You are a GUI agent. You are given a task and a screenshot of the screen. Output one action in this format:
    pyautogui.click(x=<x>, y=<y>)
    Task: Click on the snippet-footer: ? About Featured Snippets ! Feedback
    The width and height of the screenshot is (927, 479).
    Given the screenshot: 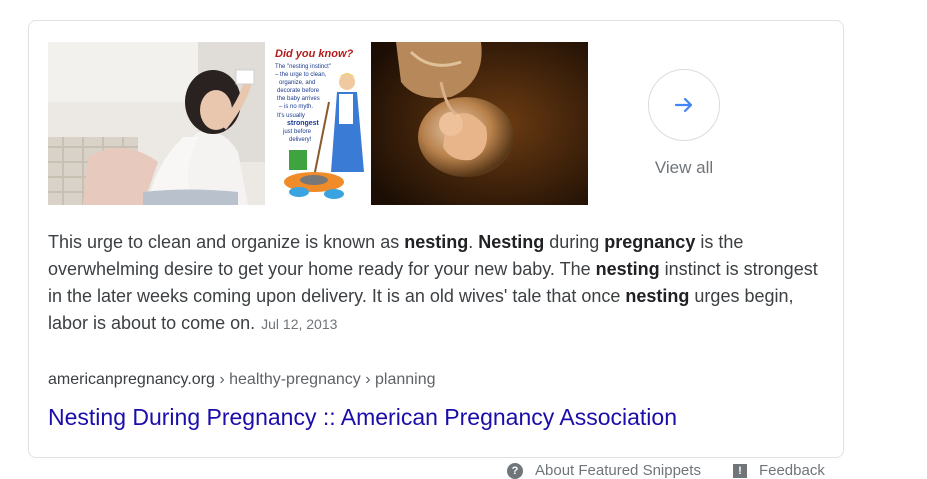 What is the action you would take?
    pyautogui.click(x=666, y=470)
    